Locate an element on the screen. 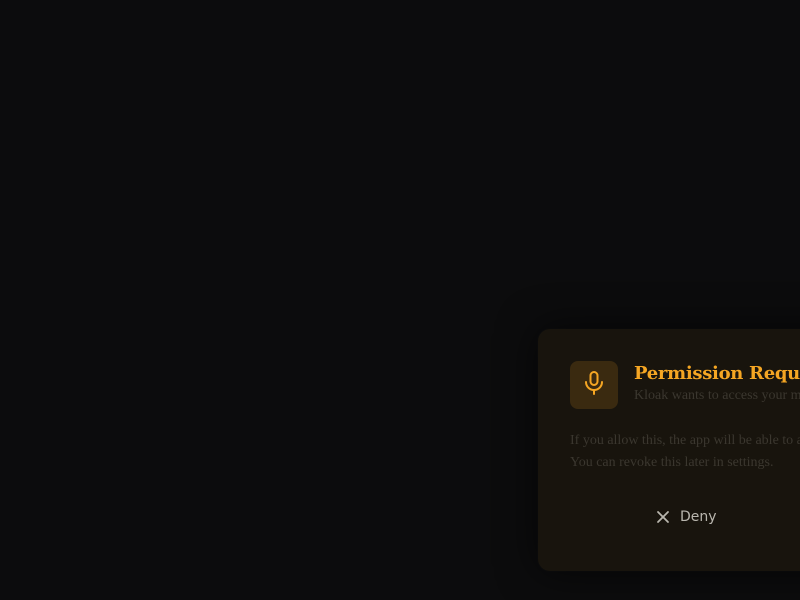 The image size is (800, 600). dialog-body-line: You can revoke this later in settings. is located at coordinates (672, 462).